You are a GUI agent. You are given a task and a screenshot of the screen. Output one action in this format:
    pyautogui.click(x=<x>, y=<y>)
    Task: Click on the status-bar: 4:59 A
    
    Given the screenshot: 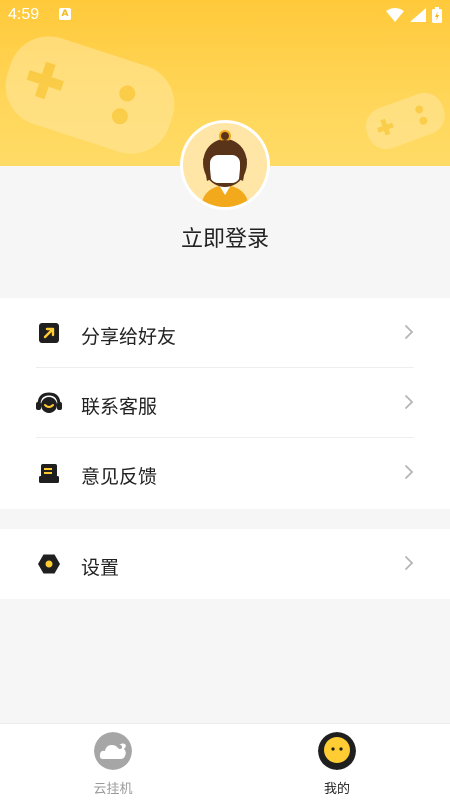 What is the action you would take?
    pyautogui.click(x=225, y=15)
    